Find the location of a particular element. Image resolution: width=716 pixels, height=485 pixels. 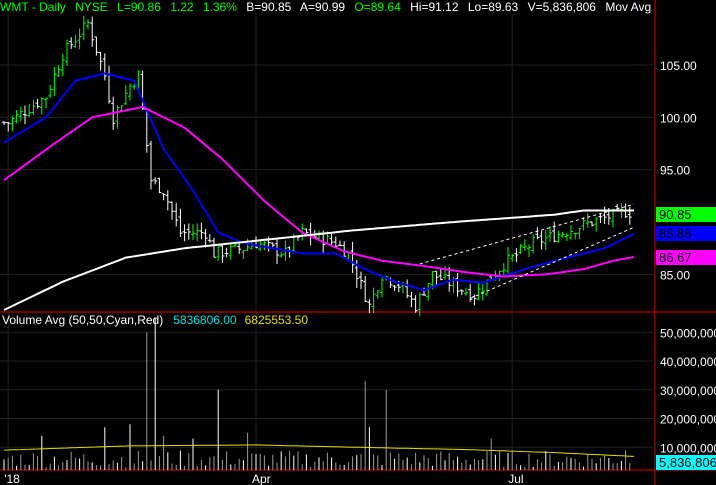

volume-badge: 5,836,806 is located at coordinates (686, 462).